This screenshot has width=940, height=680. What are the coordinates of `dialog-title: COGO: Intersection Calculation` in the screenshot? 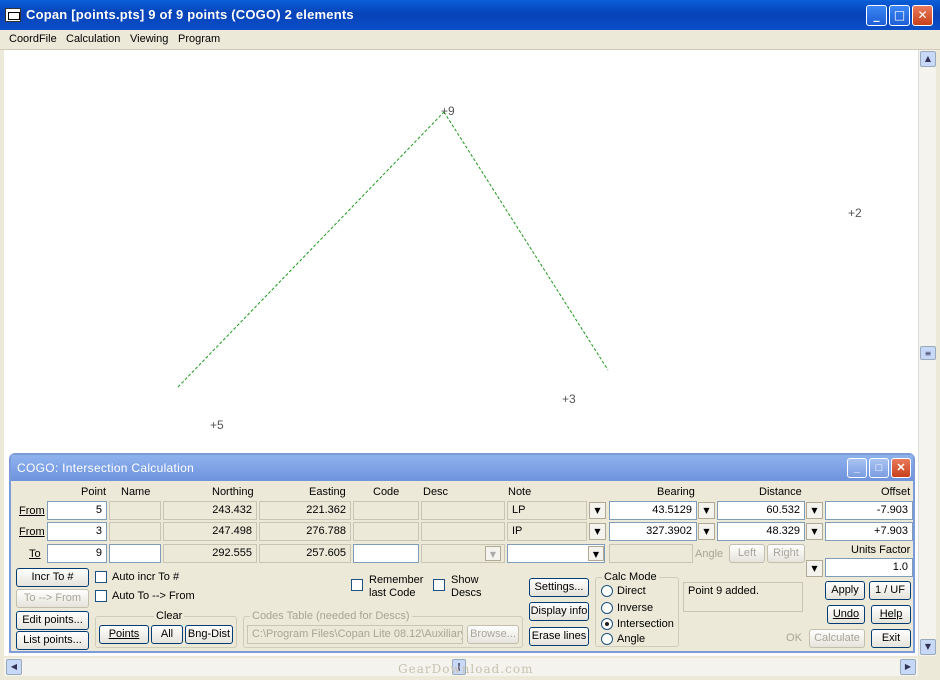 It's located at (106, 468).